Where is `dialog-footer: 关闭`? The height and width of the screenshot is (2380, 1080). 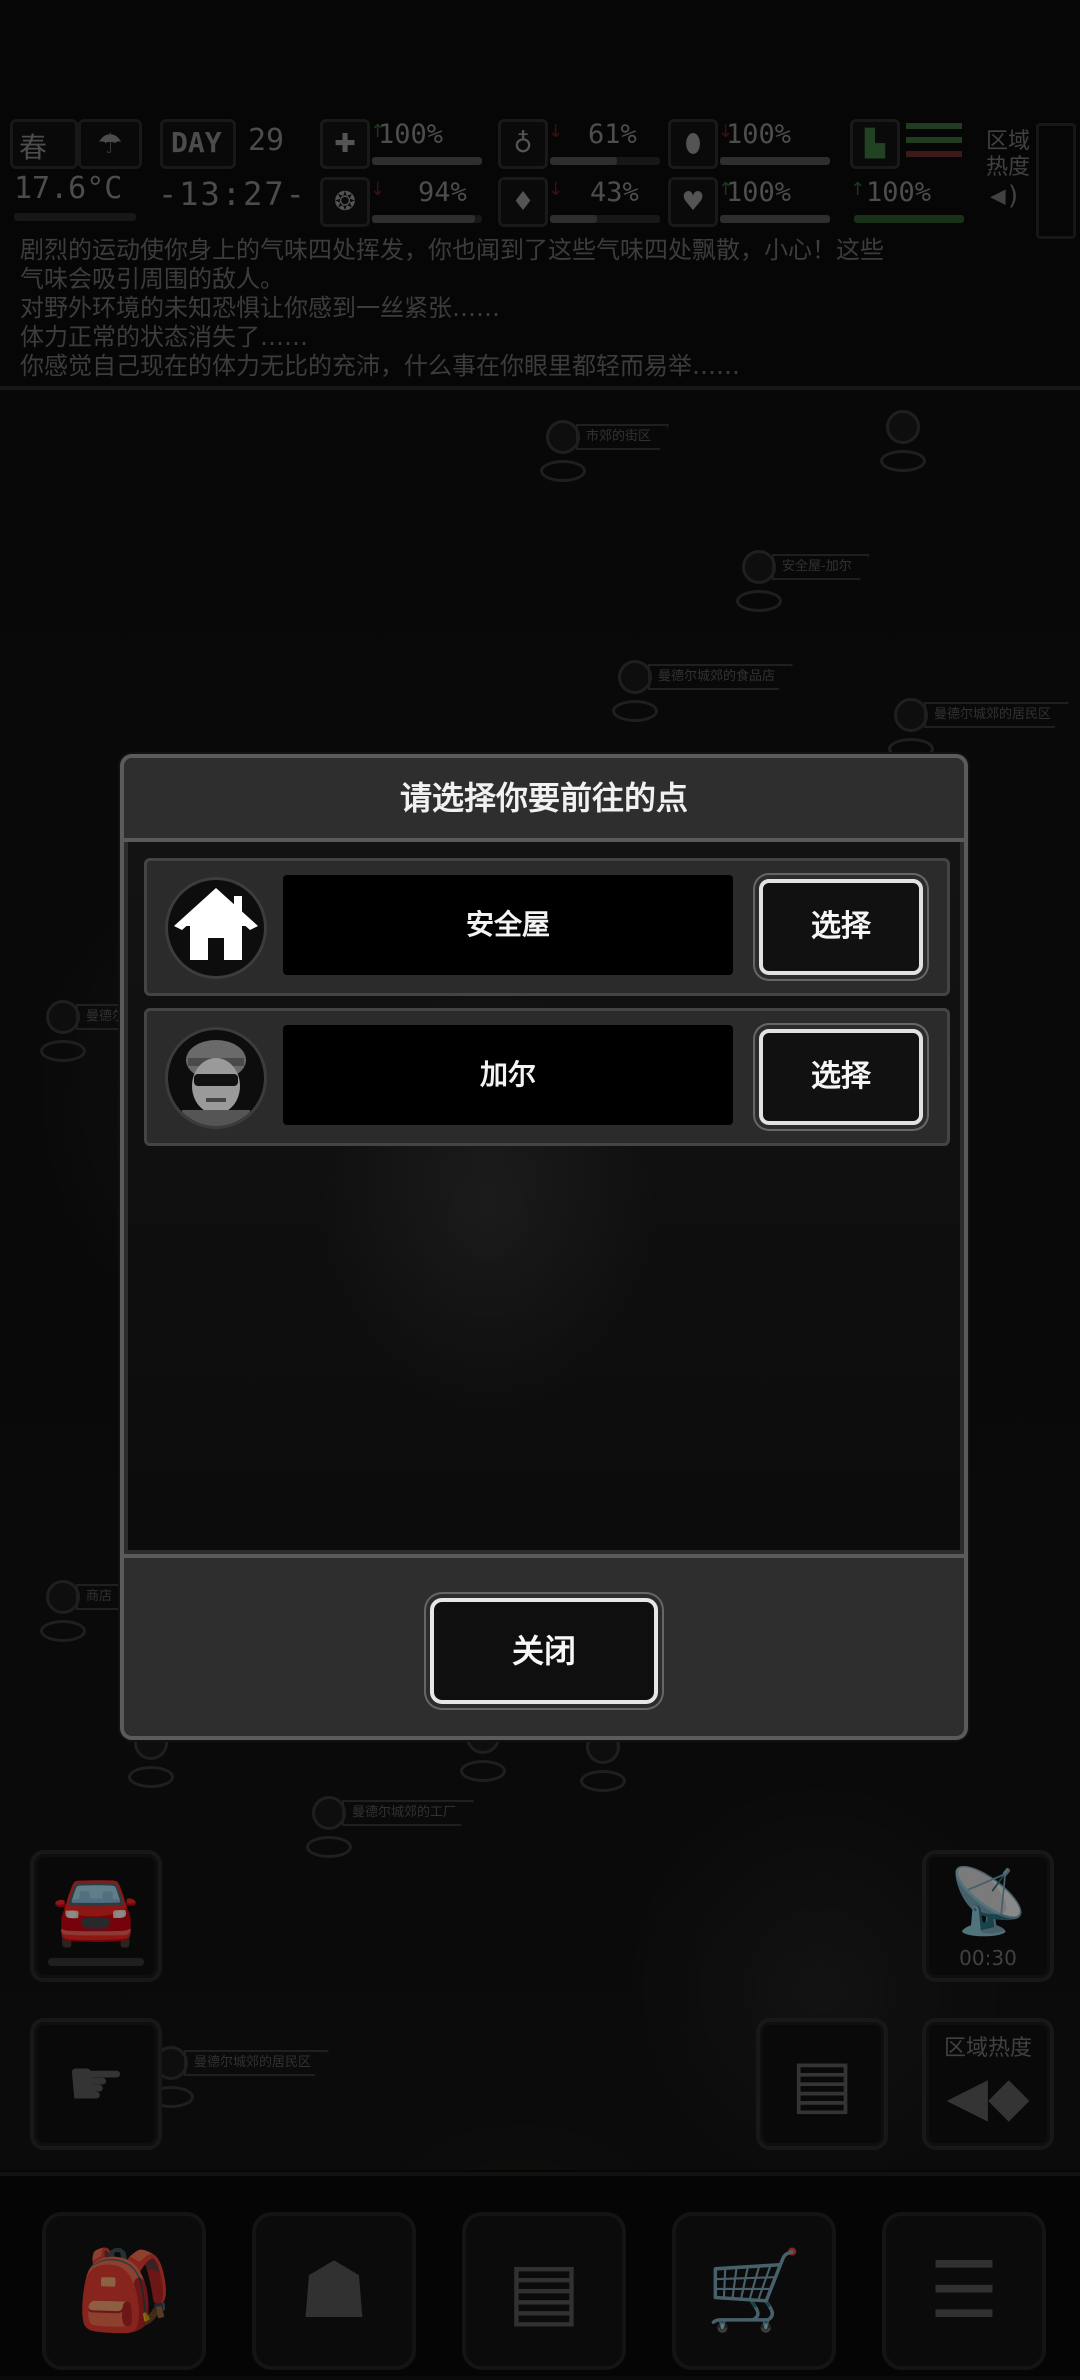 dialog-footer: 关闭 is located at coordinates (544, 1645).